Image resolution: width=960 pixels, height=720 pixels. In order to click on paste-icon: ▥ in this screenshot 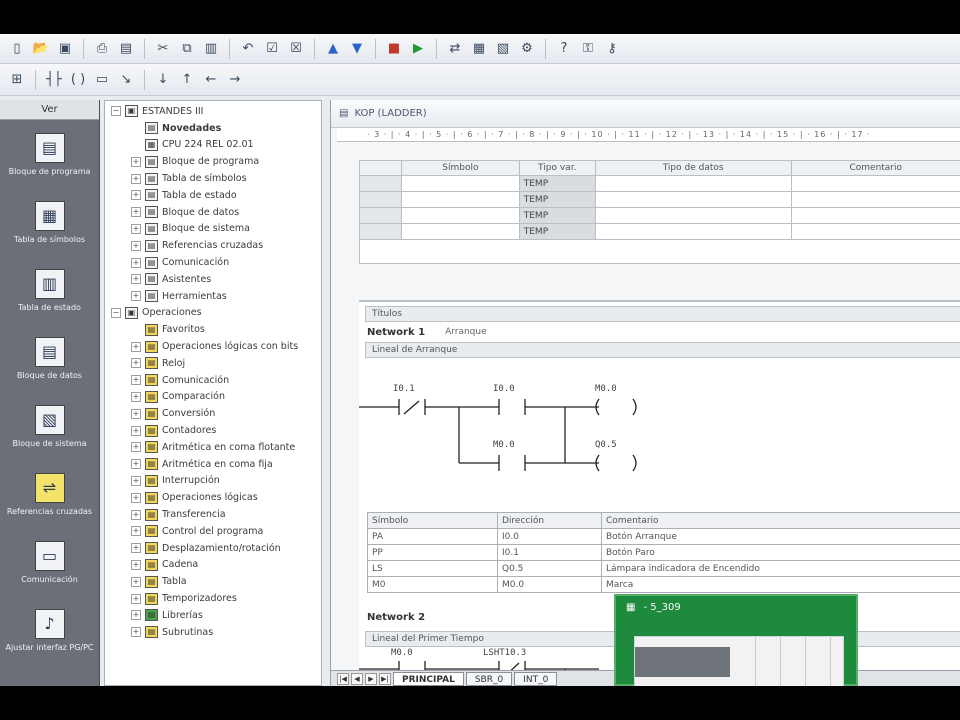, I will do `click(211, 49)`.